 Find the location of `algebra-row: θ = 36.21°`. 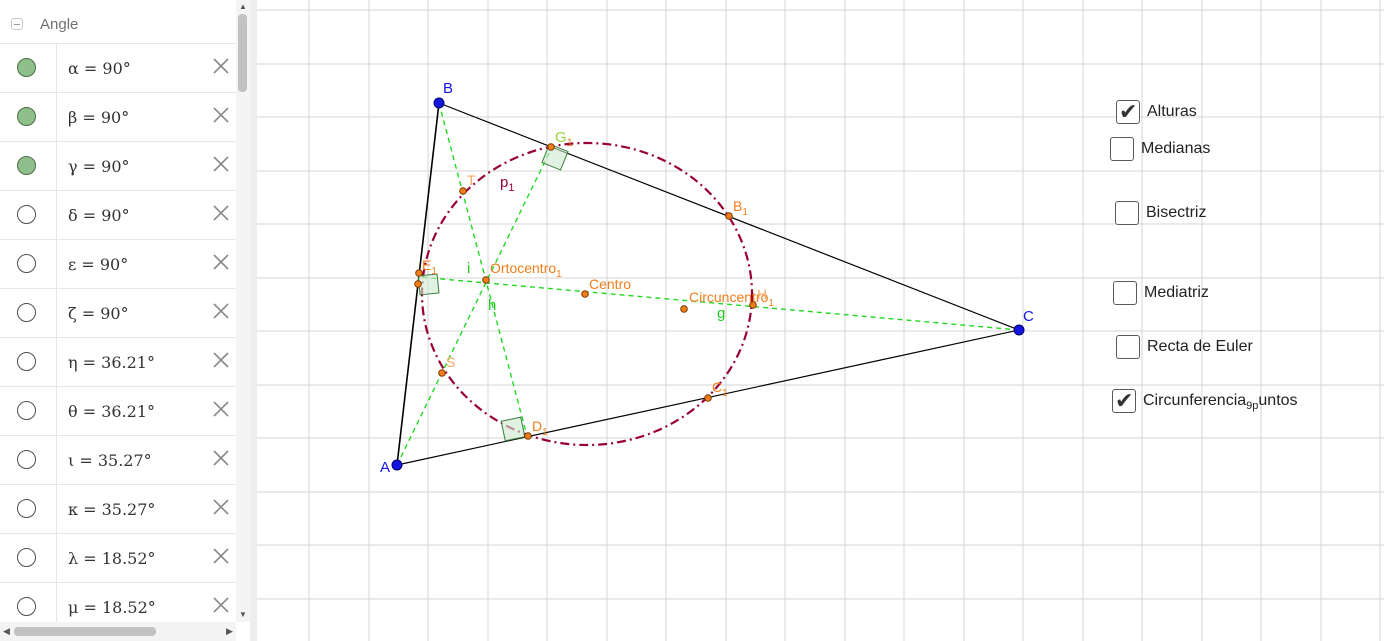

algebra-row: θ = 36.21° is located at coordinates (118, 411).